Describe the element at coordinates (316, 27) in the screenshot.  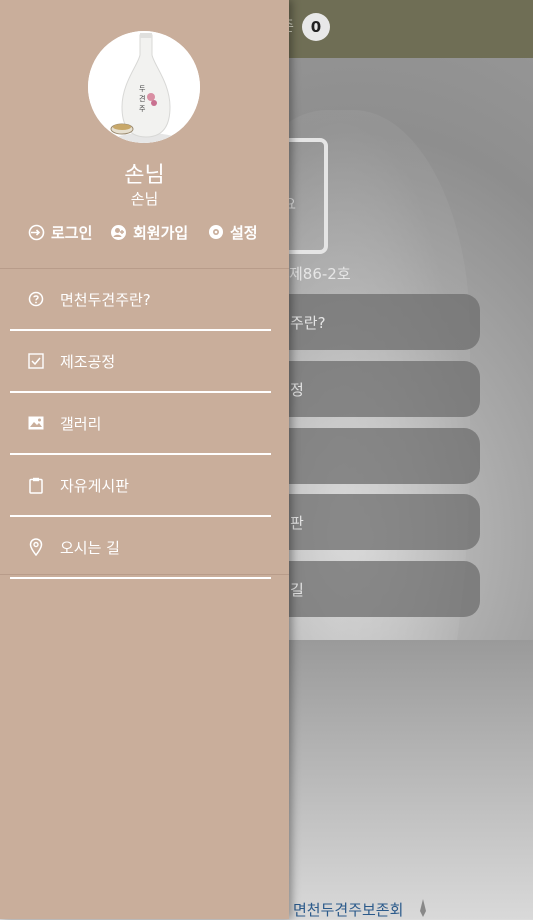
I see `cart-count-badge: 0` at that location.